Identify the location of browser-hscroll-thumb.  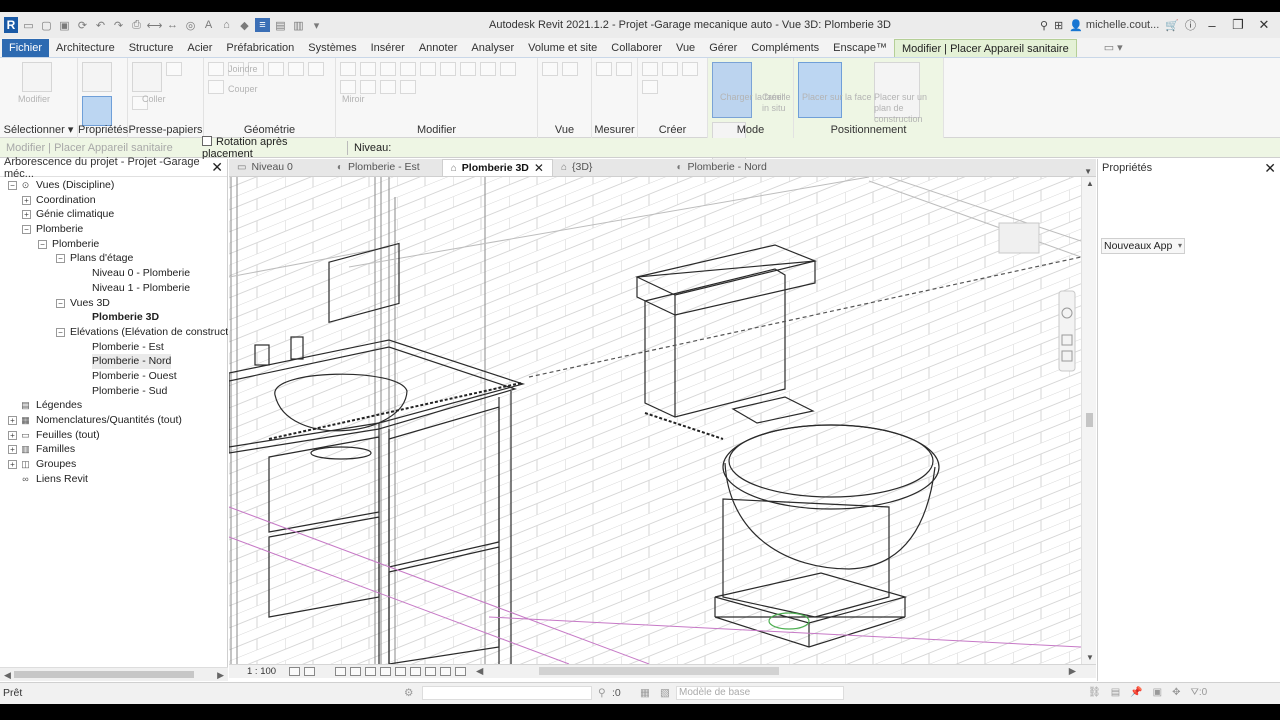
(104, 674).